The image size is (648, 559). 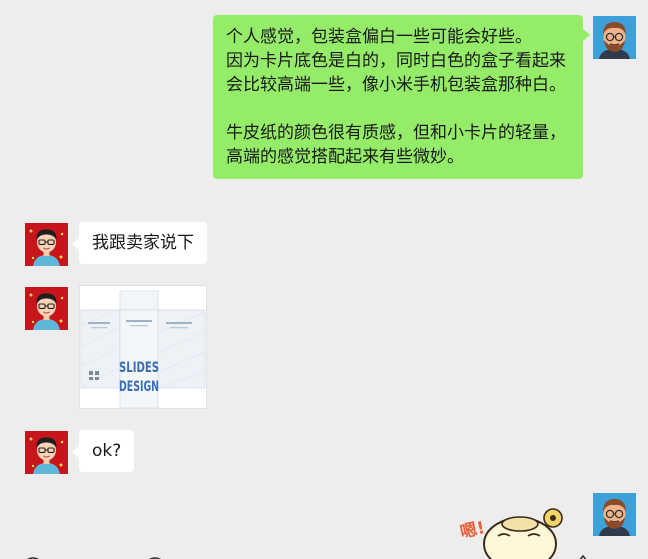 What do you see at coordinates (396, 73) in the screenshot?
I see `message-paragraph: 因为卡片底色是白的，同时白色的盒子看起来会比较高端一些，像小米手机包装盒那种白。` at bounding box center [396, 73].